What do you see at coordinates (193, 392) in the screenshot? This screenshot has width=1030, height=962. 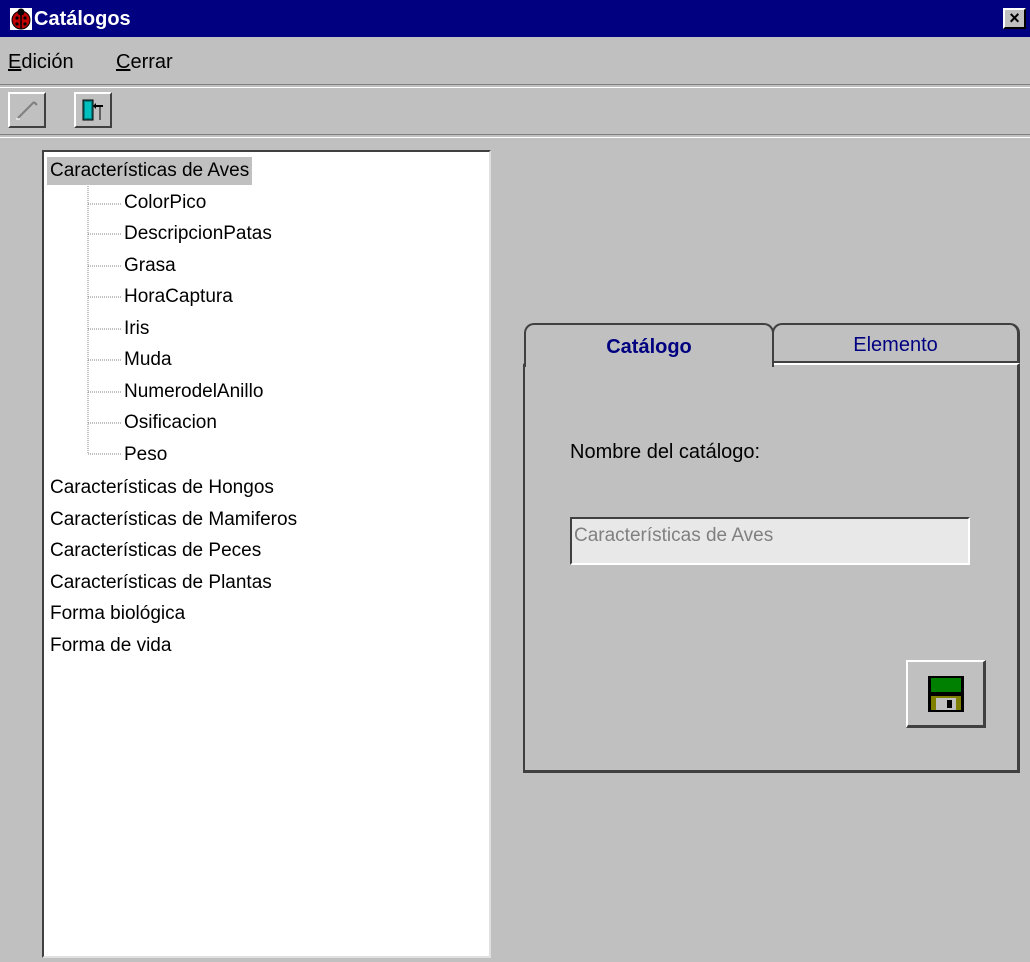 I see `tree-item-numerodelanillo: NumerodelAnillo` at bounding box center [193, 392].